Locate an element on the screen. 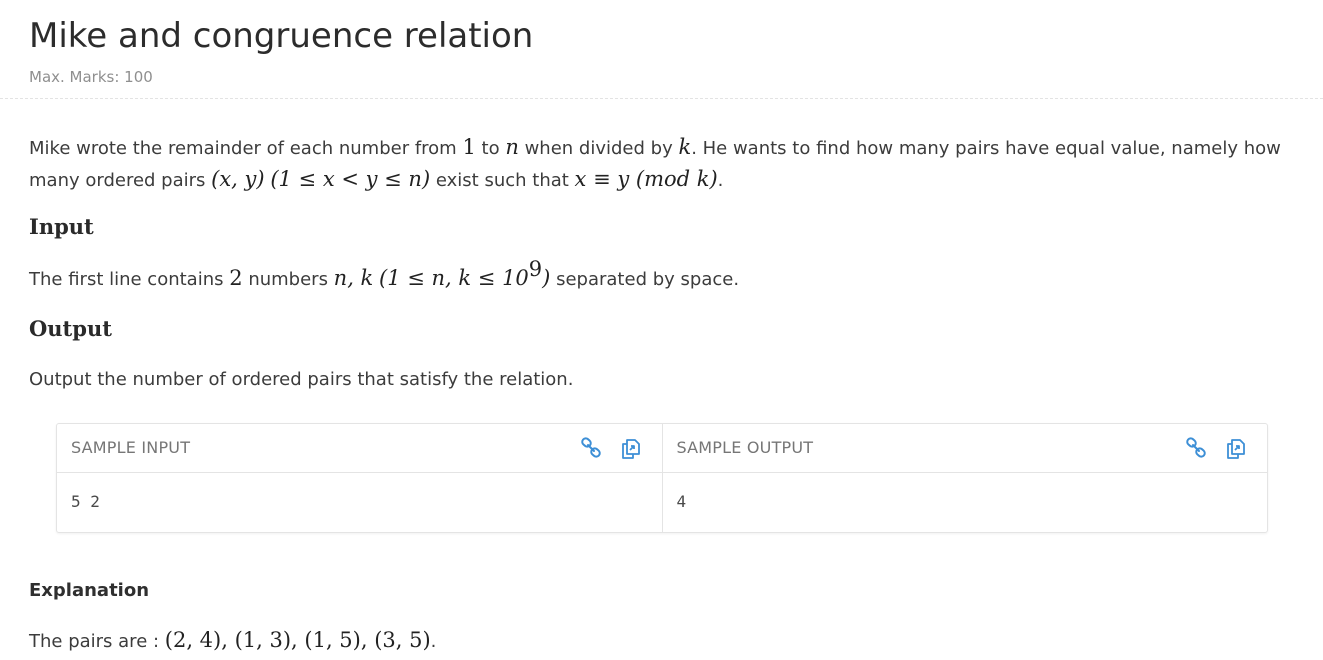 This screenshot has height=660, width=1323. input-math: (1 ≤ n, k ≤ 10 is located at coordinates (454, 278).